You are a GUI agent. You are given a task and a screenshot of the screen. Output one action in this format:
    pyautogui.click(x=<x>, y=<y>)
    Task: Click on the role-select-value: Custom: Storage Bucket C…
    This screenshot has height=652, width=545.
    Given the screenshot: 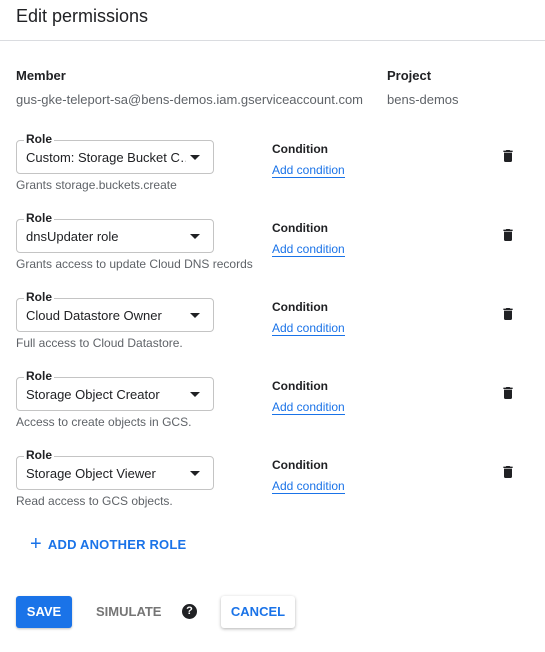 What is the action you would take?
    pyautogui.click(x=106, y=157)
    